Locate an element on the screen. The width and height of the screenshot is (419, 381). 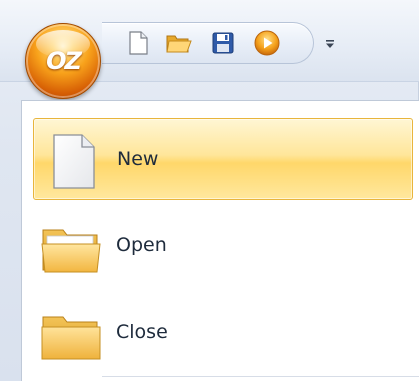
application-menu-button: OZ is located at coordinates (63, 61).